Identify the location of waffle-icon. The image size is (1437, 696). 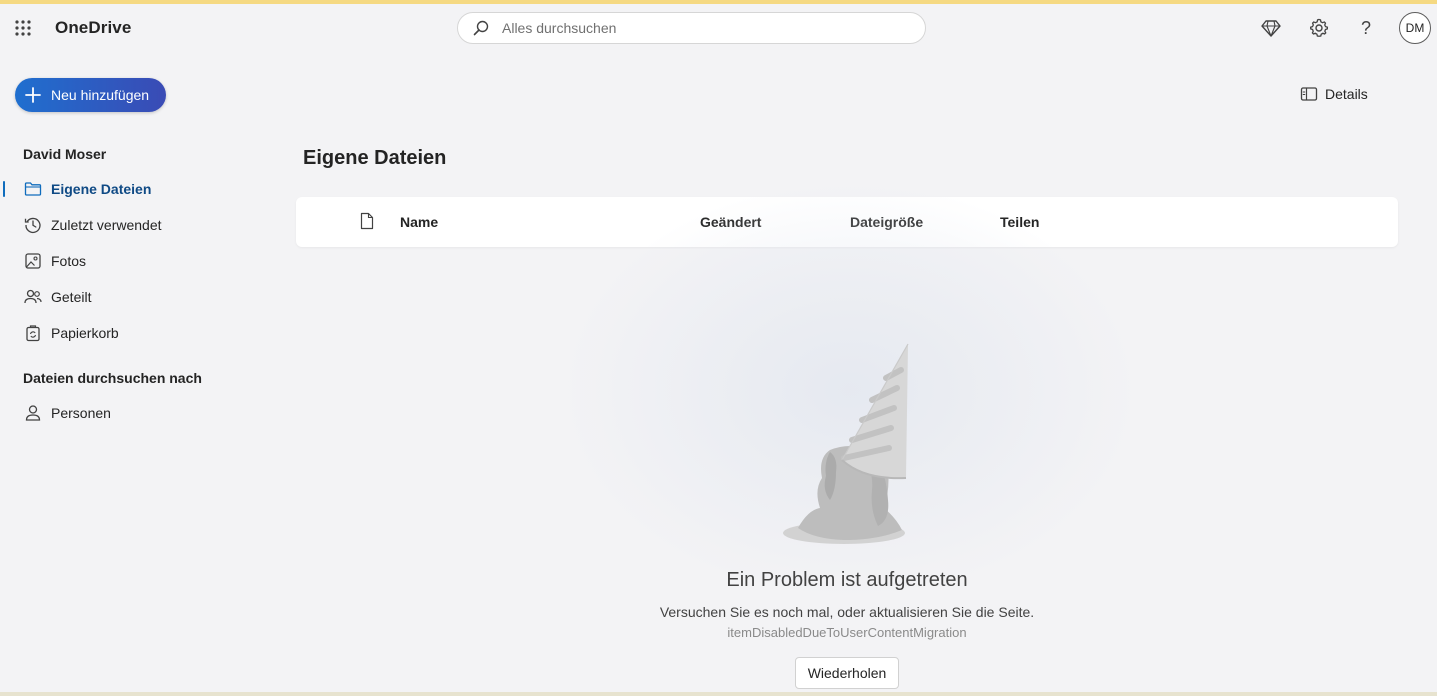
(23, 28).